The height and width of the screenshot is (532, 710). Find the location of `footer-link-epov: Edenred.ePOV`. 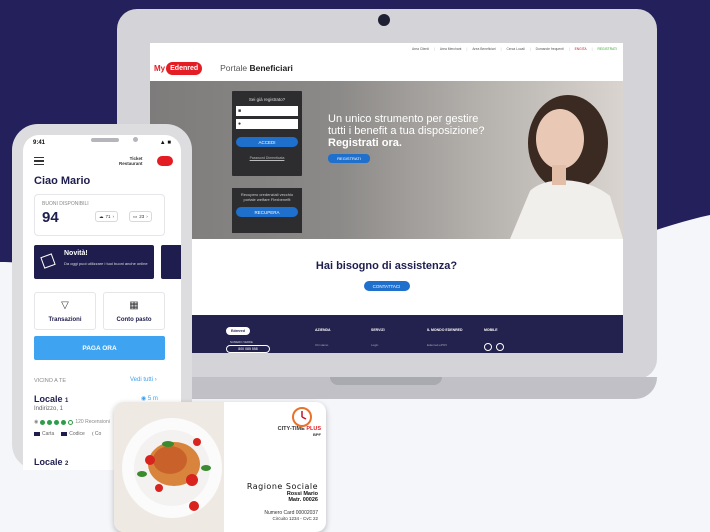

footer-link-epov: Edenred.ePOV is located at coordinates (437, 345).